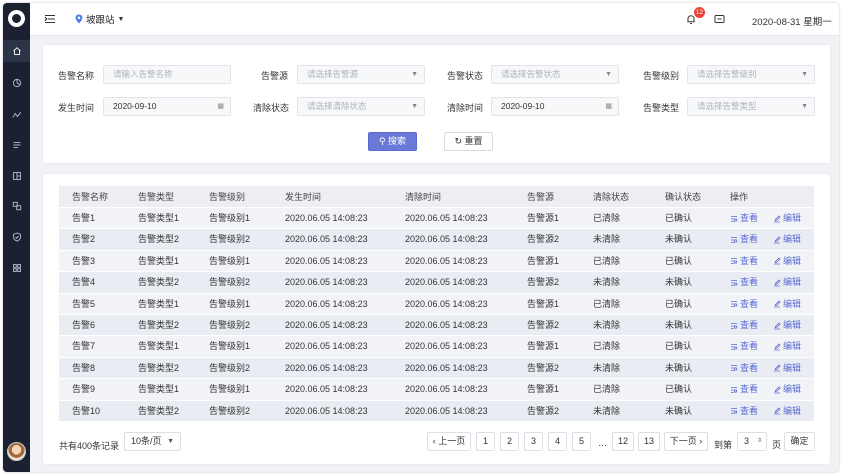  I want to click on alarm-name-input: 请输入告警名称, so click(167, 74).